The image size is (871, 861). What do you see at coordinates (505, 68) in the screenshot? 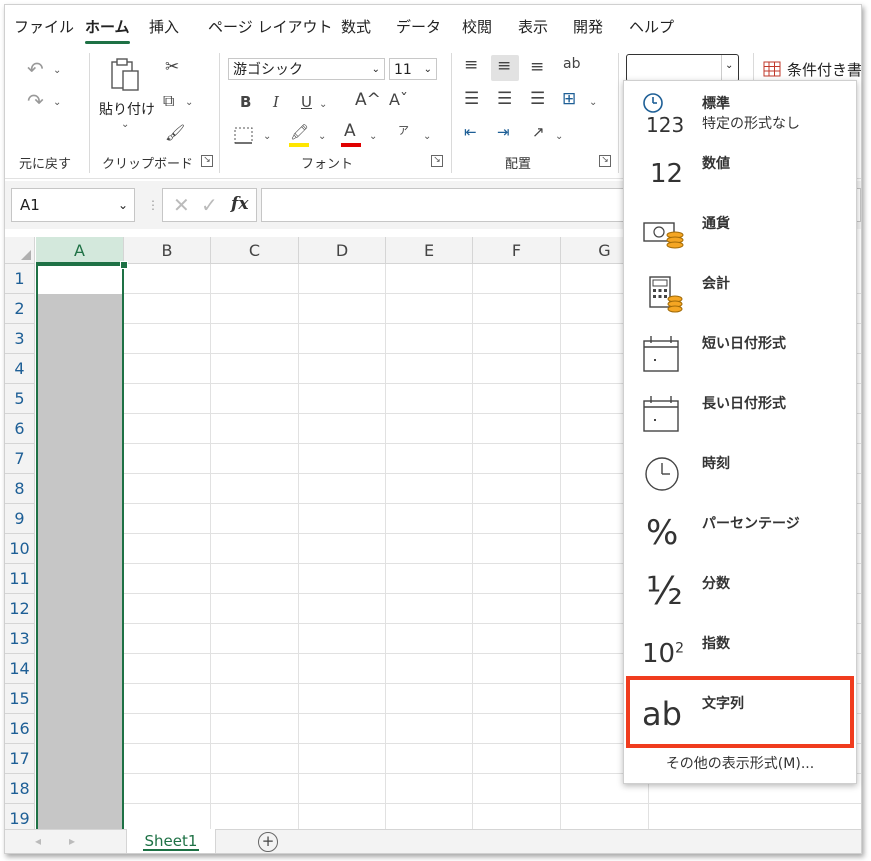
I see `align-middle-button: ≡` at bounding box center [505, 68].